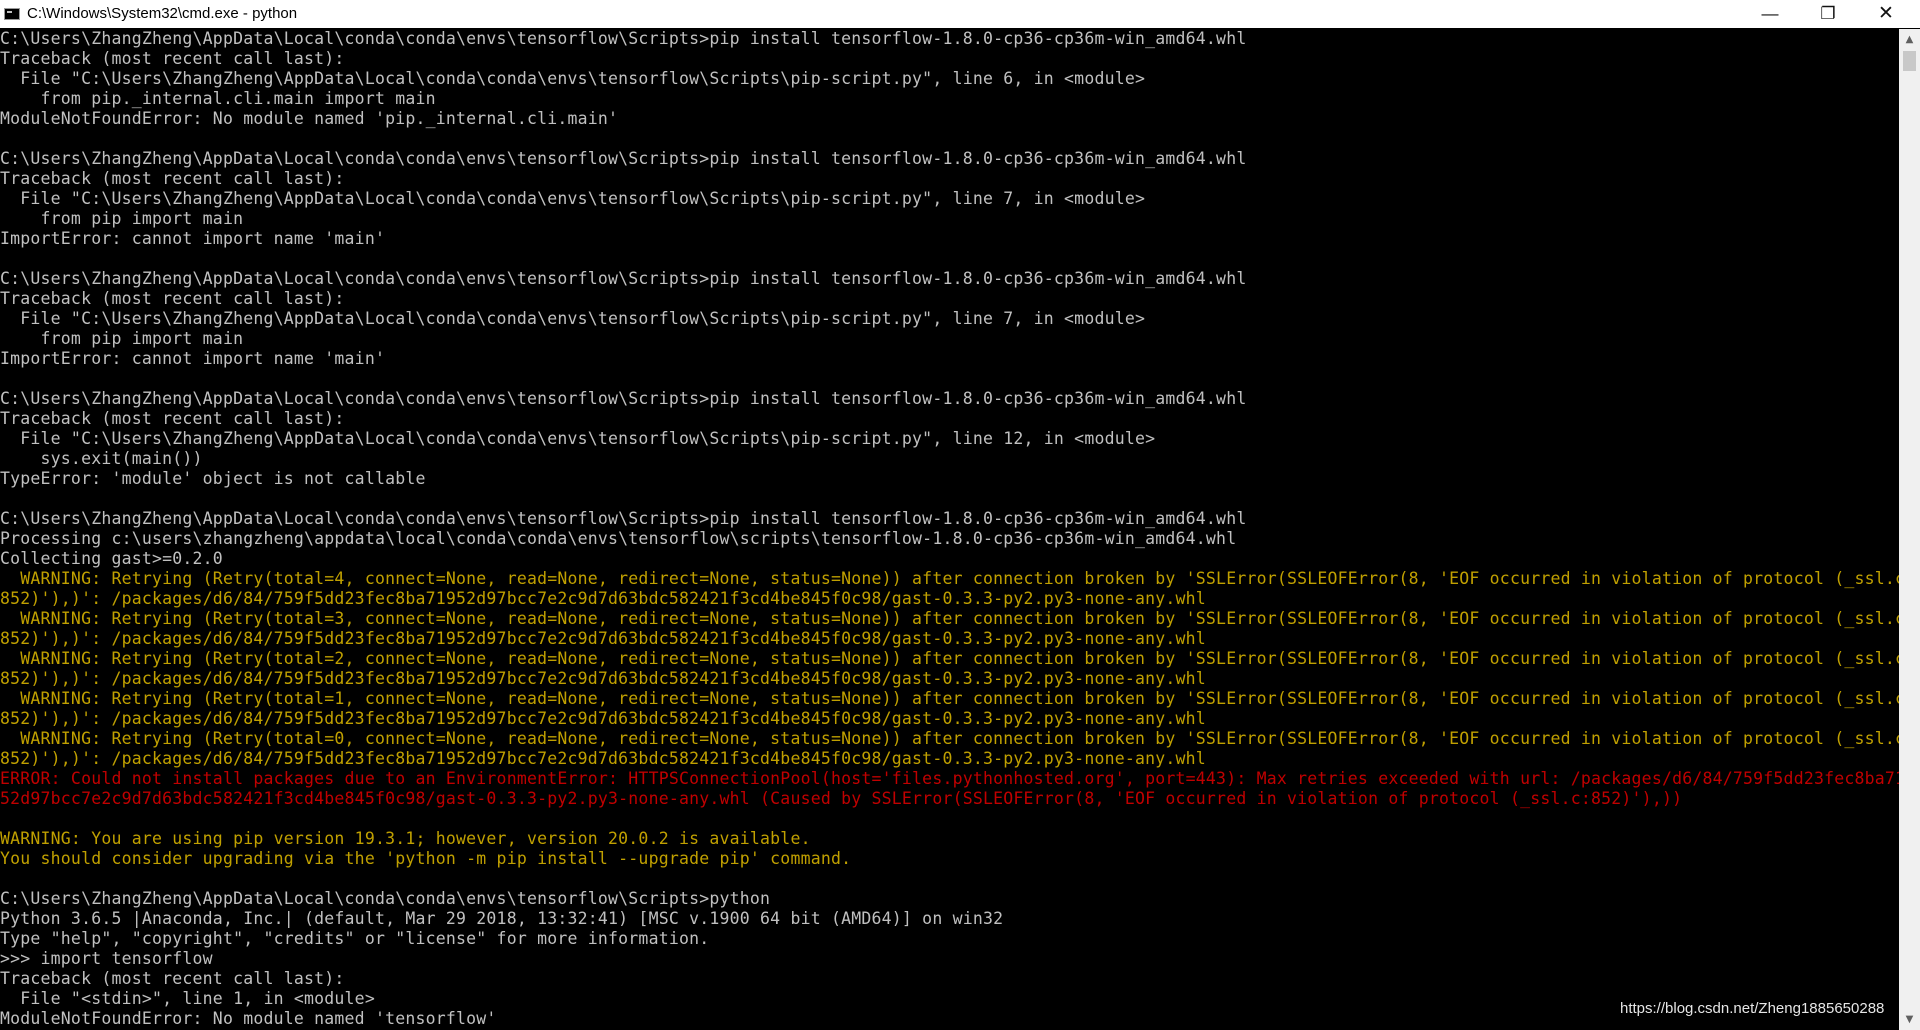 This screenshot has height=1030, width=1920. I want to click on console-line: from pip._internal.cli.main import main, so click(218, 98).